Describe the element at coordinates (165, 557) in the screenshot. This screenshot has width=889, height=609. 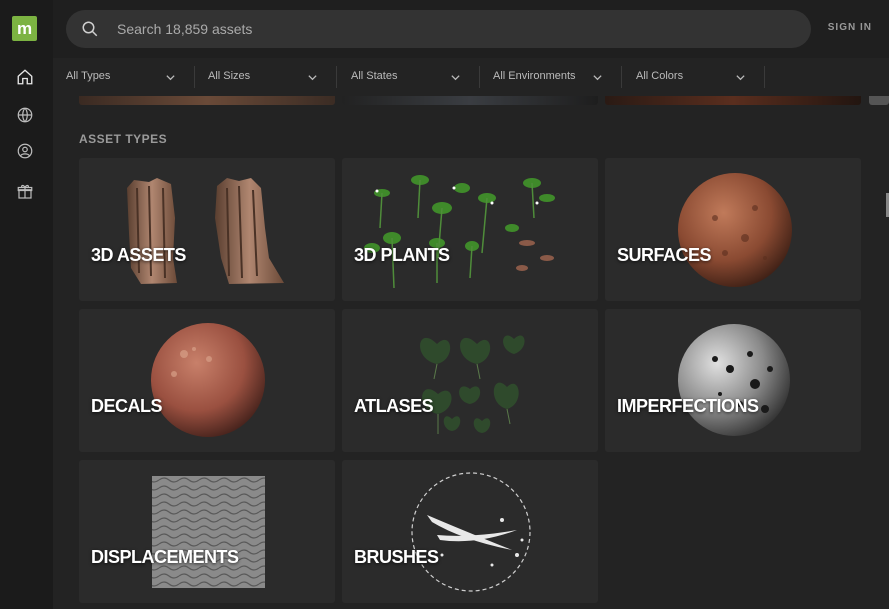
I see `card-label: DISPLACEMENTS` at that location.